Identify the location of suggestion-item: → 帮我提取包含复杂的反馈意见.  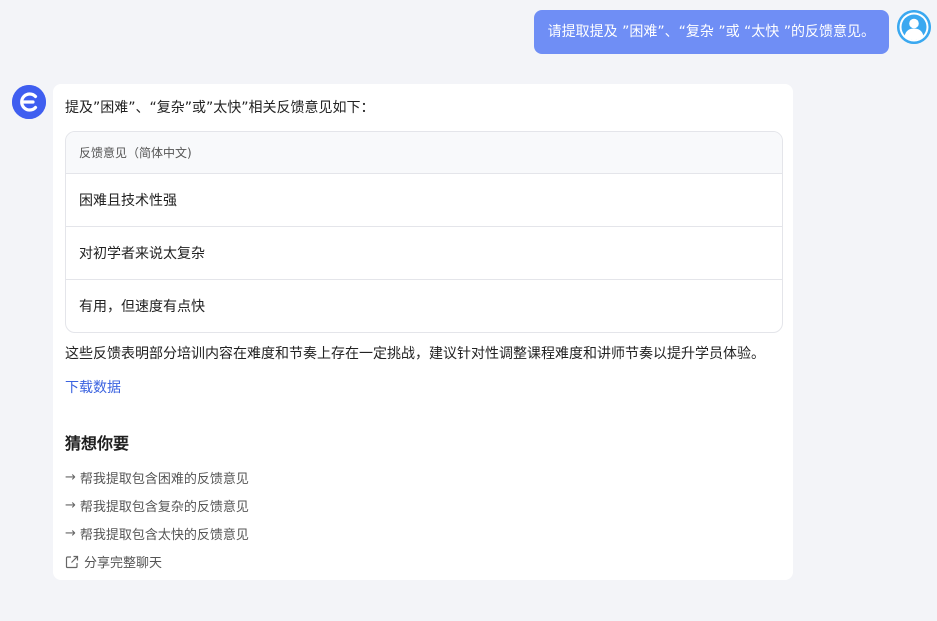
(157, 505).